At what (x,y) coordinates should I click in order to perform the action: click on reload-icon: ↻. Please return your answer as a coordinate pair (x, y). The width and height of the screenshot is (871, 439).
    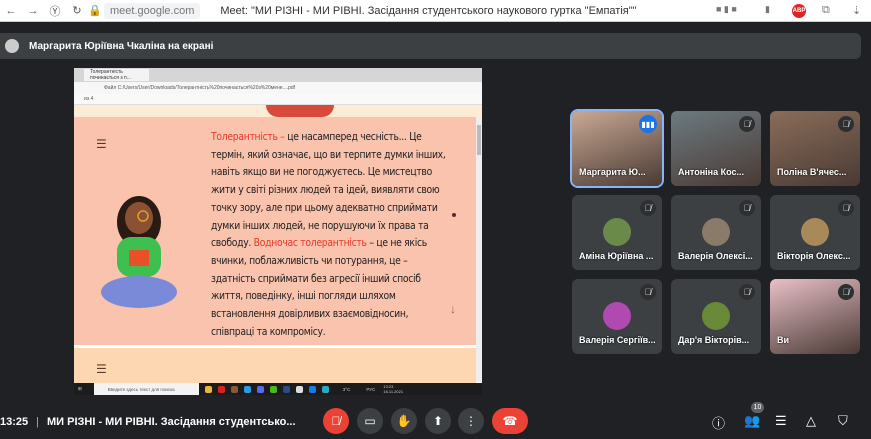
    Looking at the image, I should click on (77, 10).